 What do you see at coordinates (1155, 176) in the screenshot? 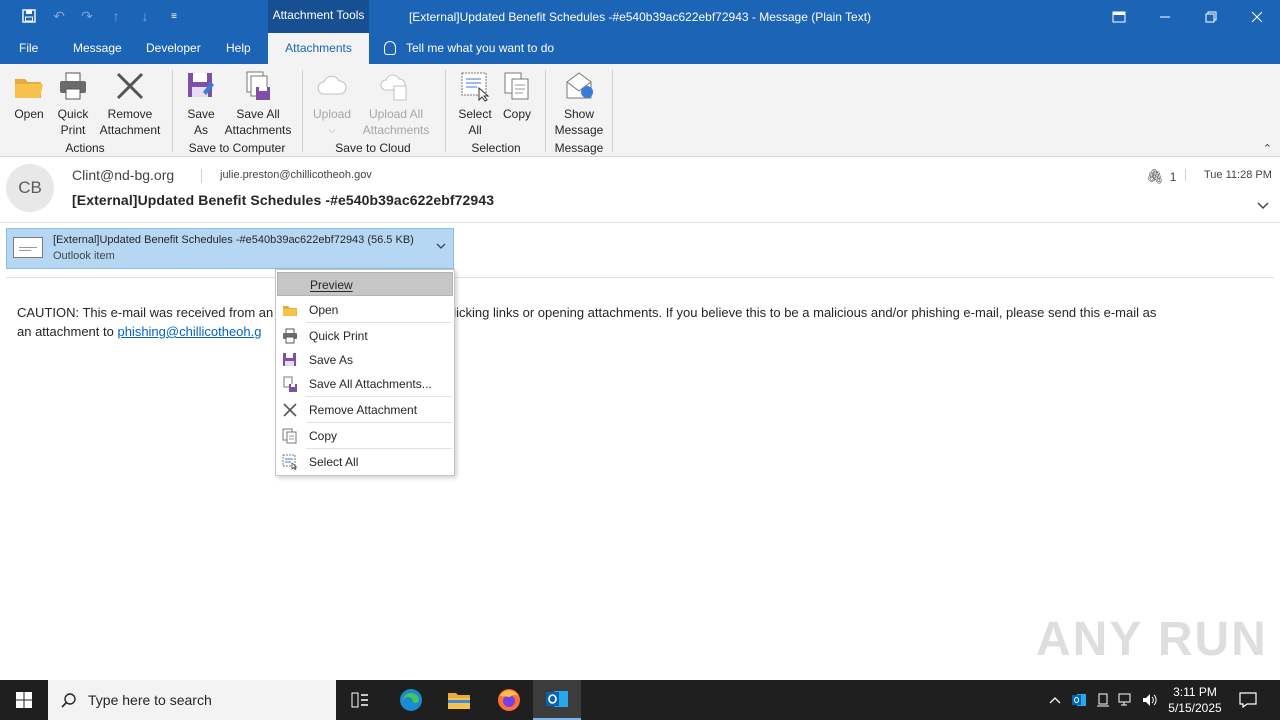
I see `paperclip-icon: 🖇` at bounding box center [1155, 176].